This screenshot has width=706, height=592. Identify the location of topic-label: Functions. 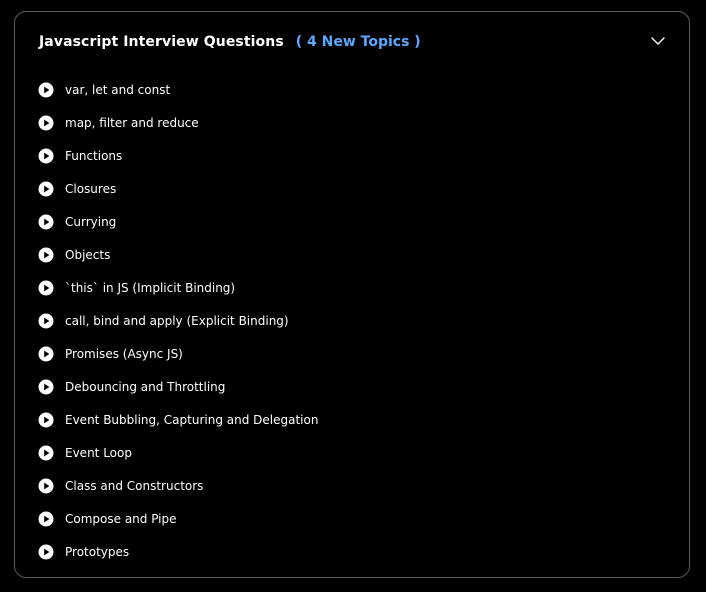
(94, 155).